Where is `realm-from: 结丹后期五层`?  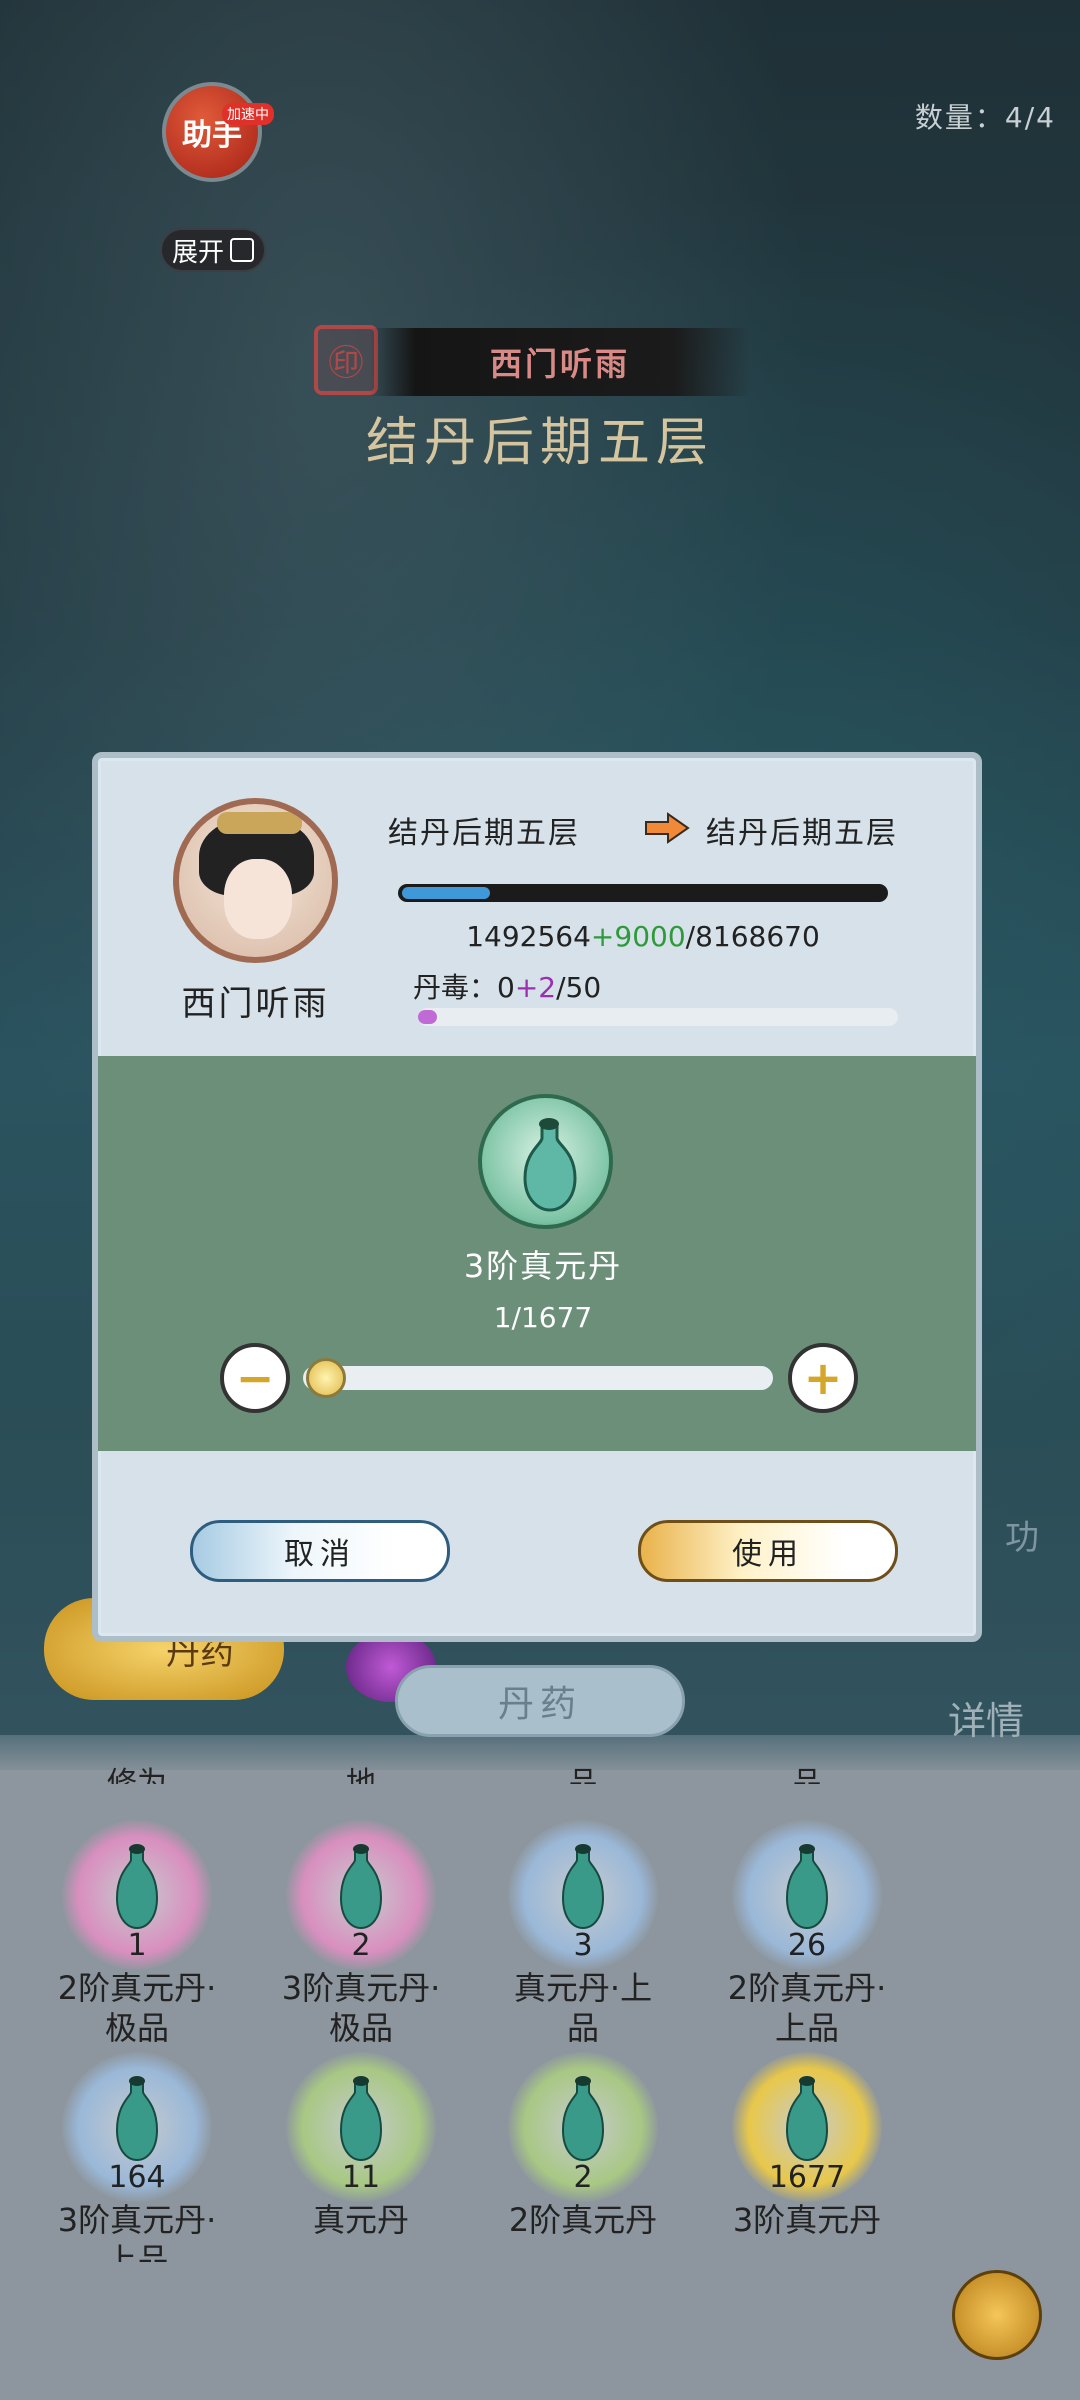
realm-from: 结丹后期五层 is located at coordinates (484, 833).